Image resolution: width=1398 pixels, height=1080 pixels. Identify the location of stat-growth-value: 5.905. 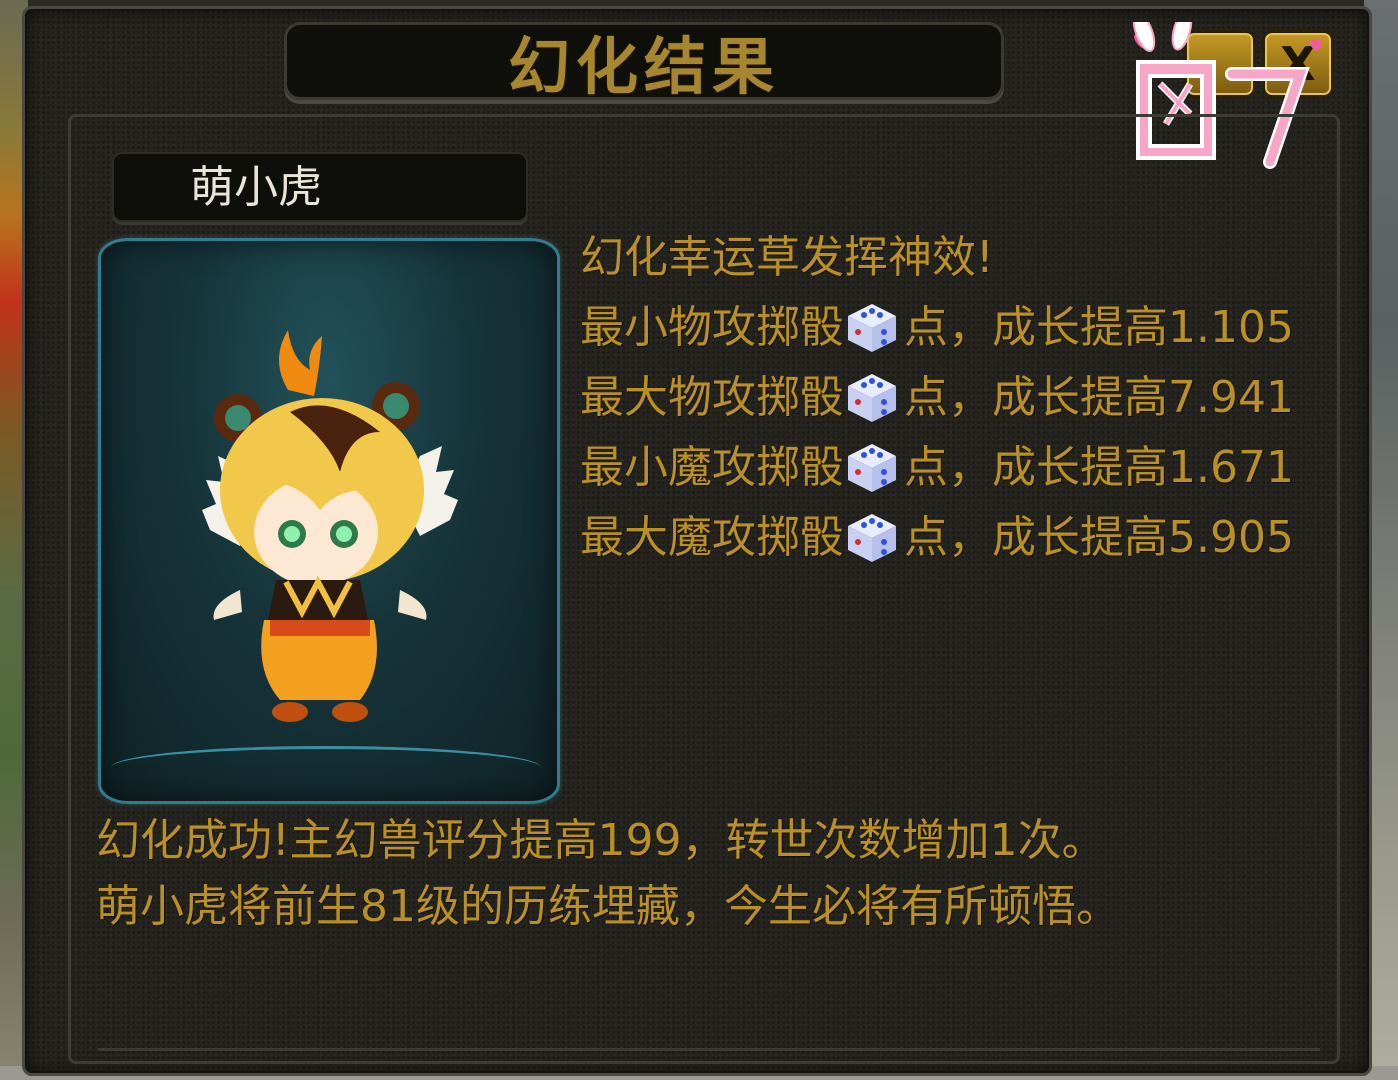
(1231, 537).